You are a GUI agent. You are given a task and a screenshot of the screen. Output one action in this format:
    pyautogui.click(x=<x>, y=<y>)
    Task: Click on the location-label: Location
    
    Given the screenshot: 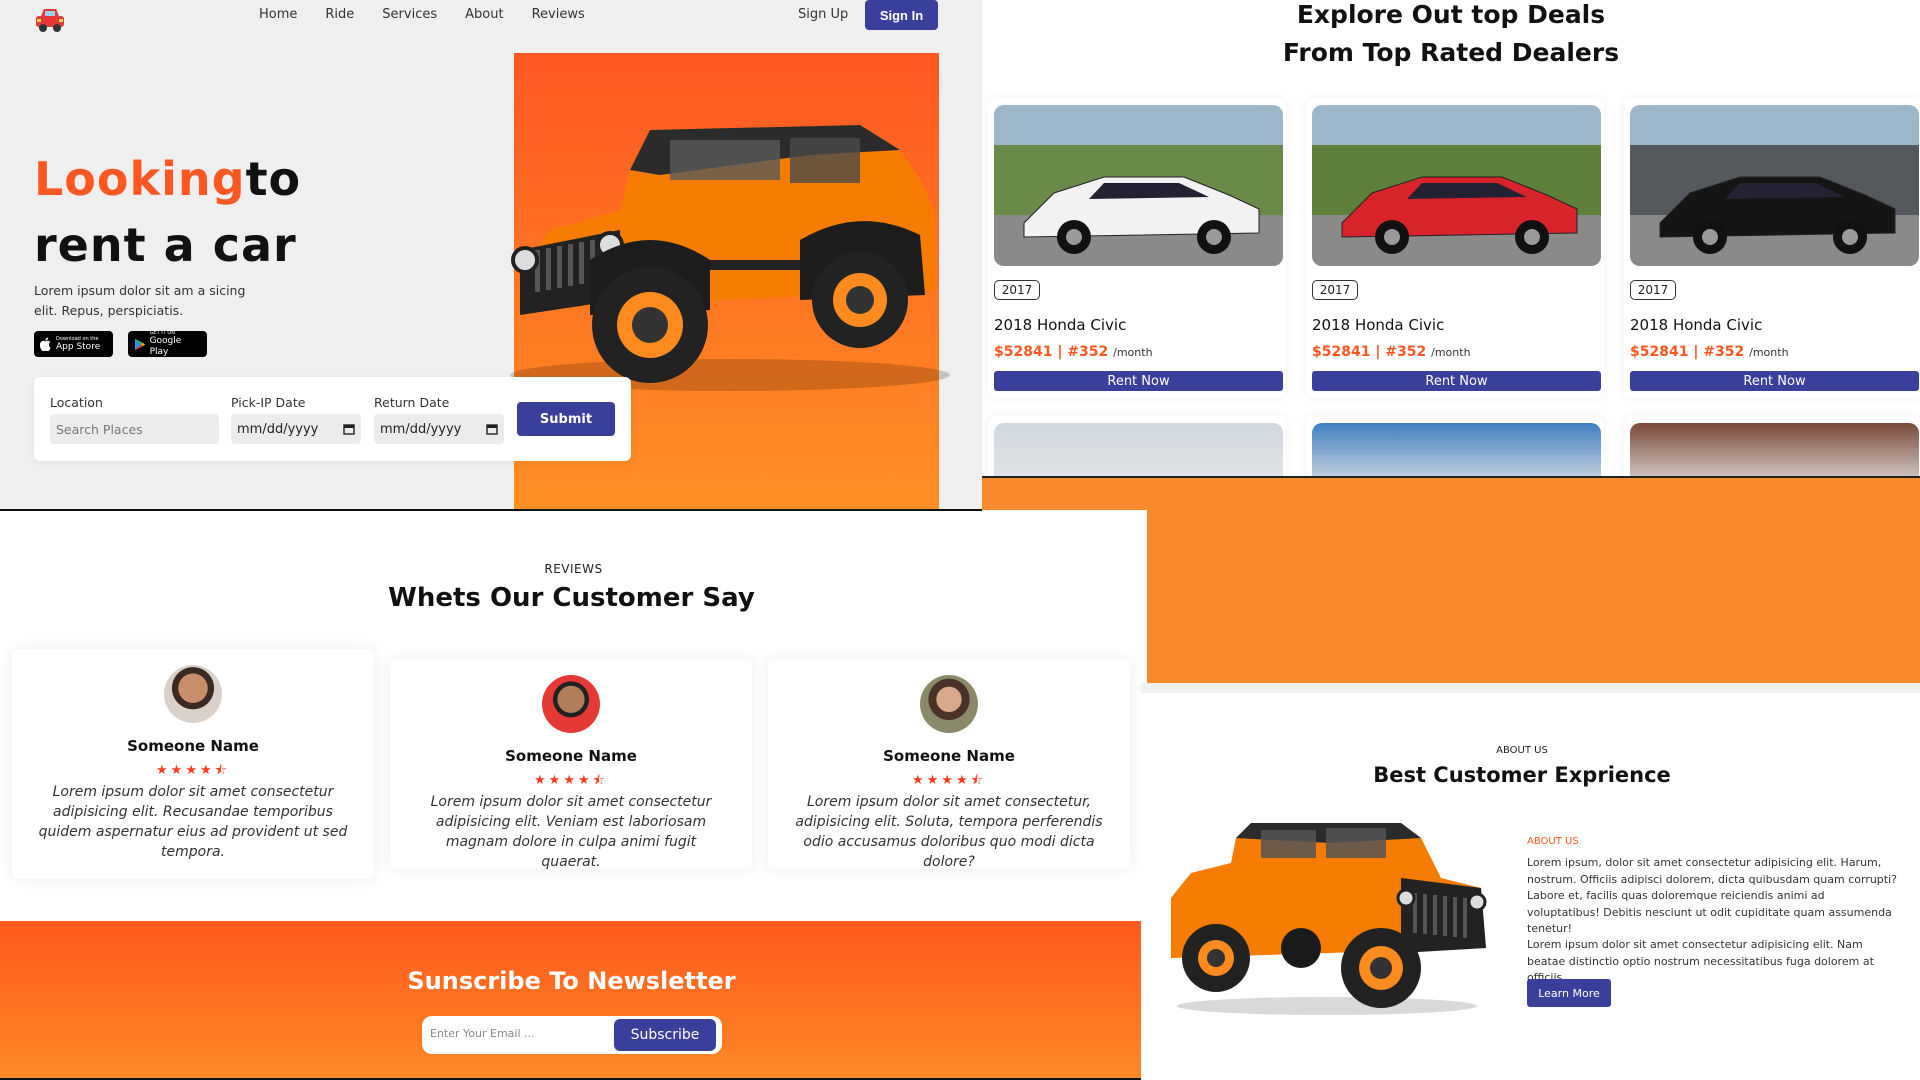 What is the action you would take?
    pyautogui.click(x=76, y=402)
    